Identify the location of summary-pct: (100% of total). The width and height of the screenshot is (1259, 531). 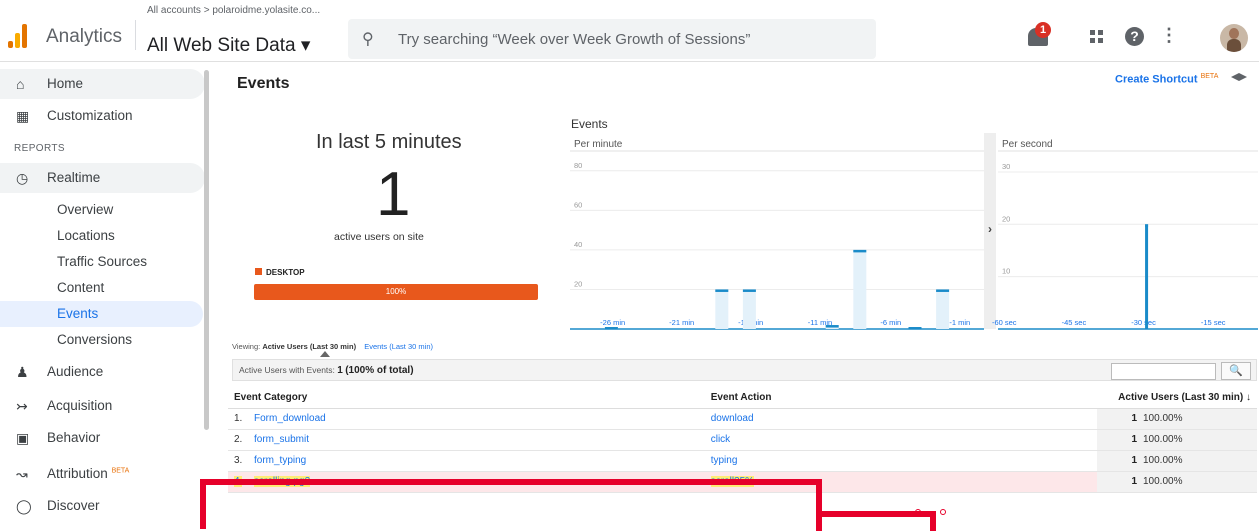
(379, 370).